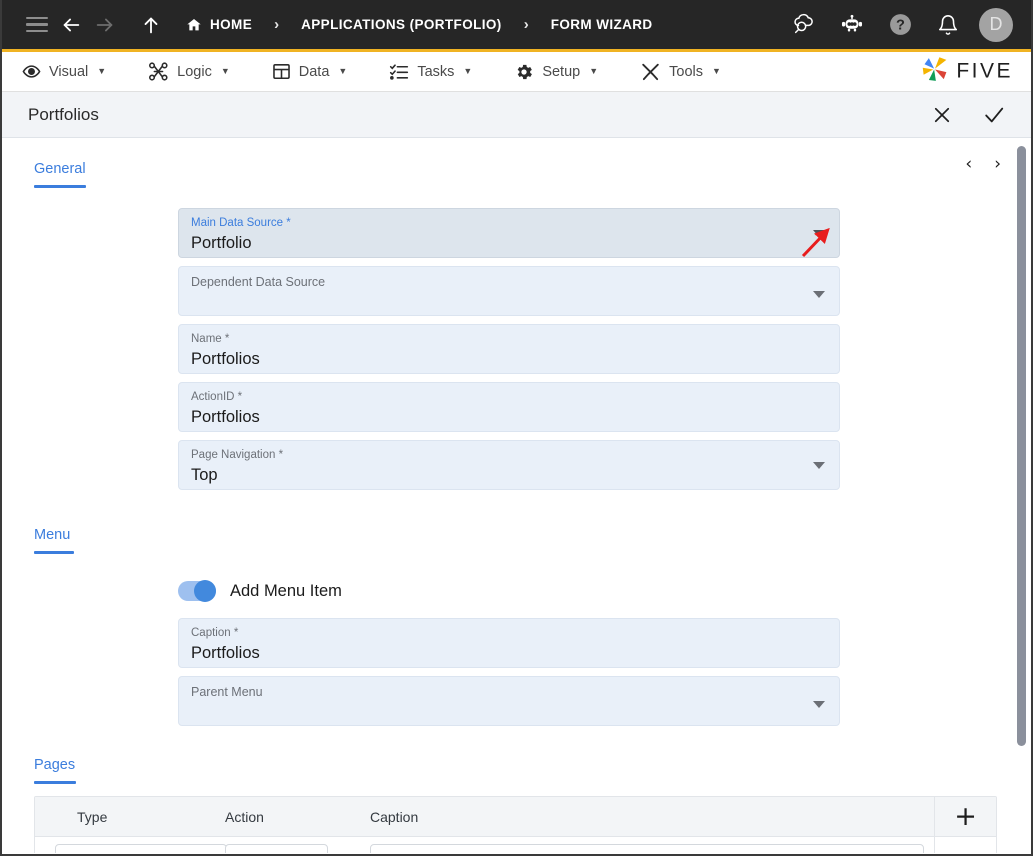  Describe the element at coordinates (217, 397) in the screenshot. I see `action-id-label: ActionID *` at that location.